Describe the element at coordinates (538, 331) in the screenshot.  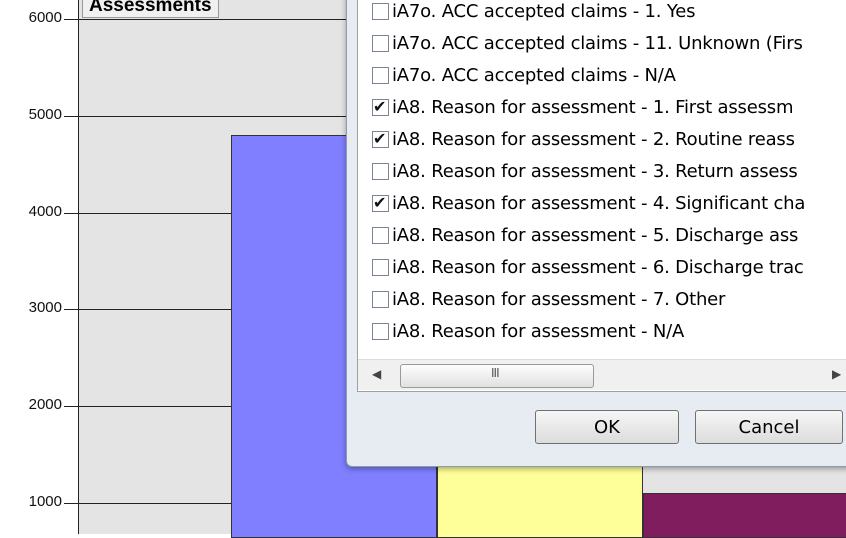
I see `checkbox-label: iA8. Reason for assessment - N/A` at that location.